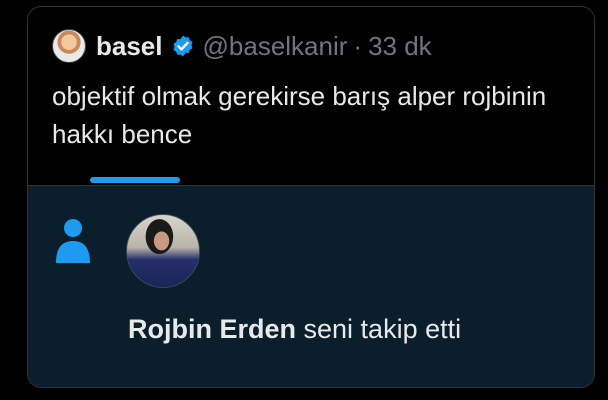 This screenshot has height=400, width=608. I want to click on tweet-time: 33 dk, so click(400, 46).